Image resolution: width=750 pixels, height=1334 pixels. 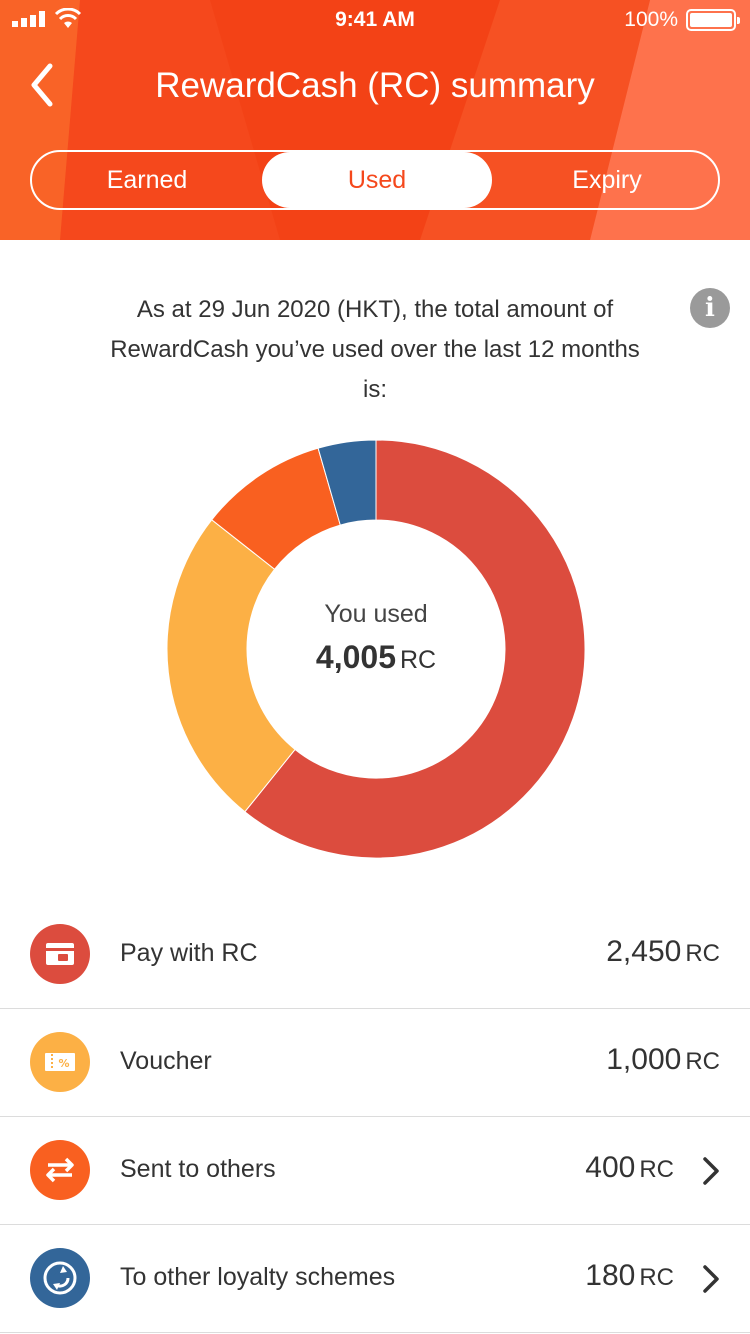 I want to click on item-label: Voucher, so click(x=166, y=1061).